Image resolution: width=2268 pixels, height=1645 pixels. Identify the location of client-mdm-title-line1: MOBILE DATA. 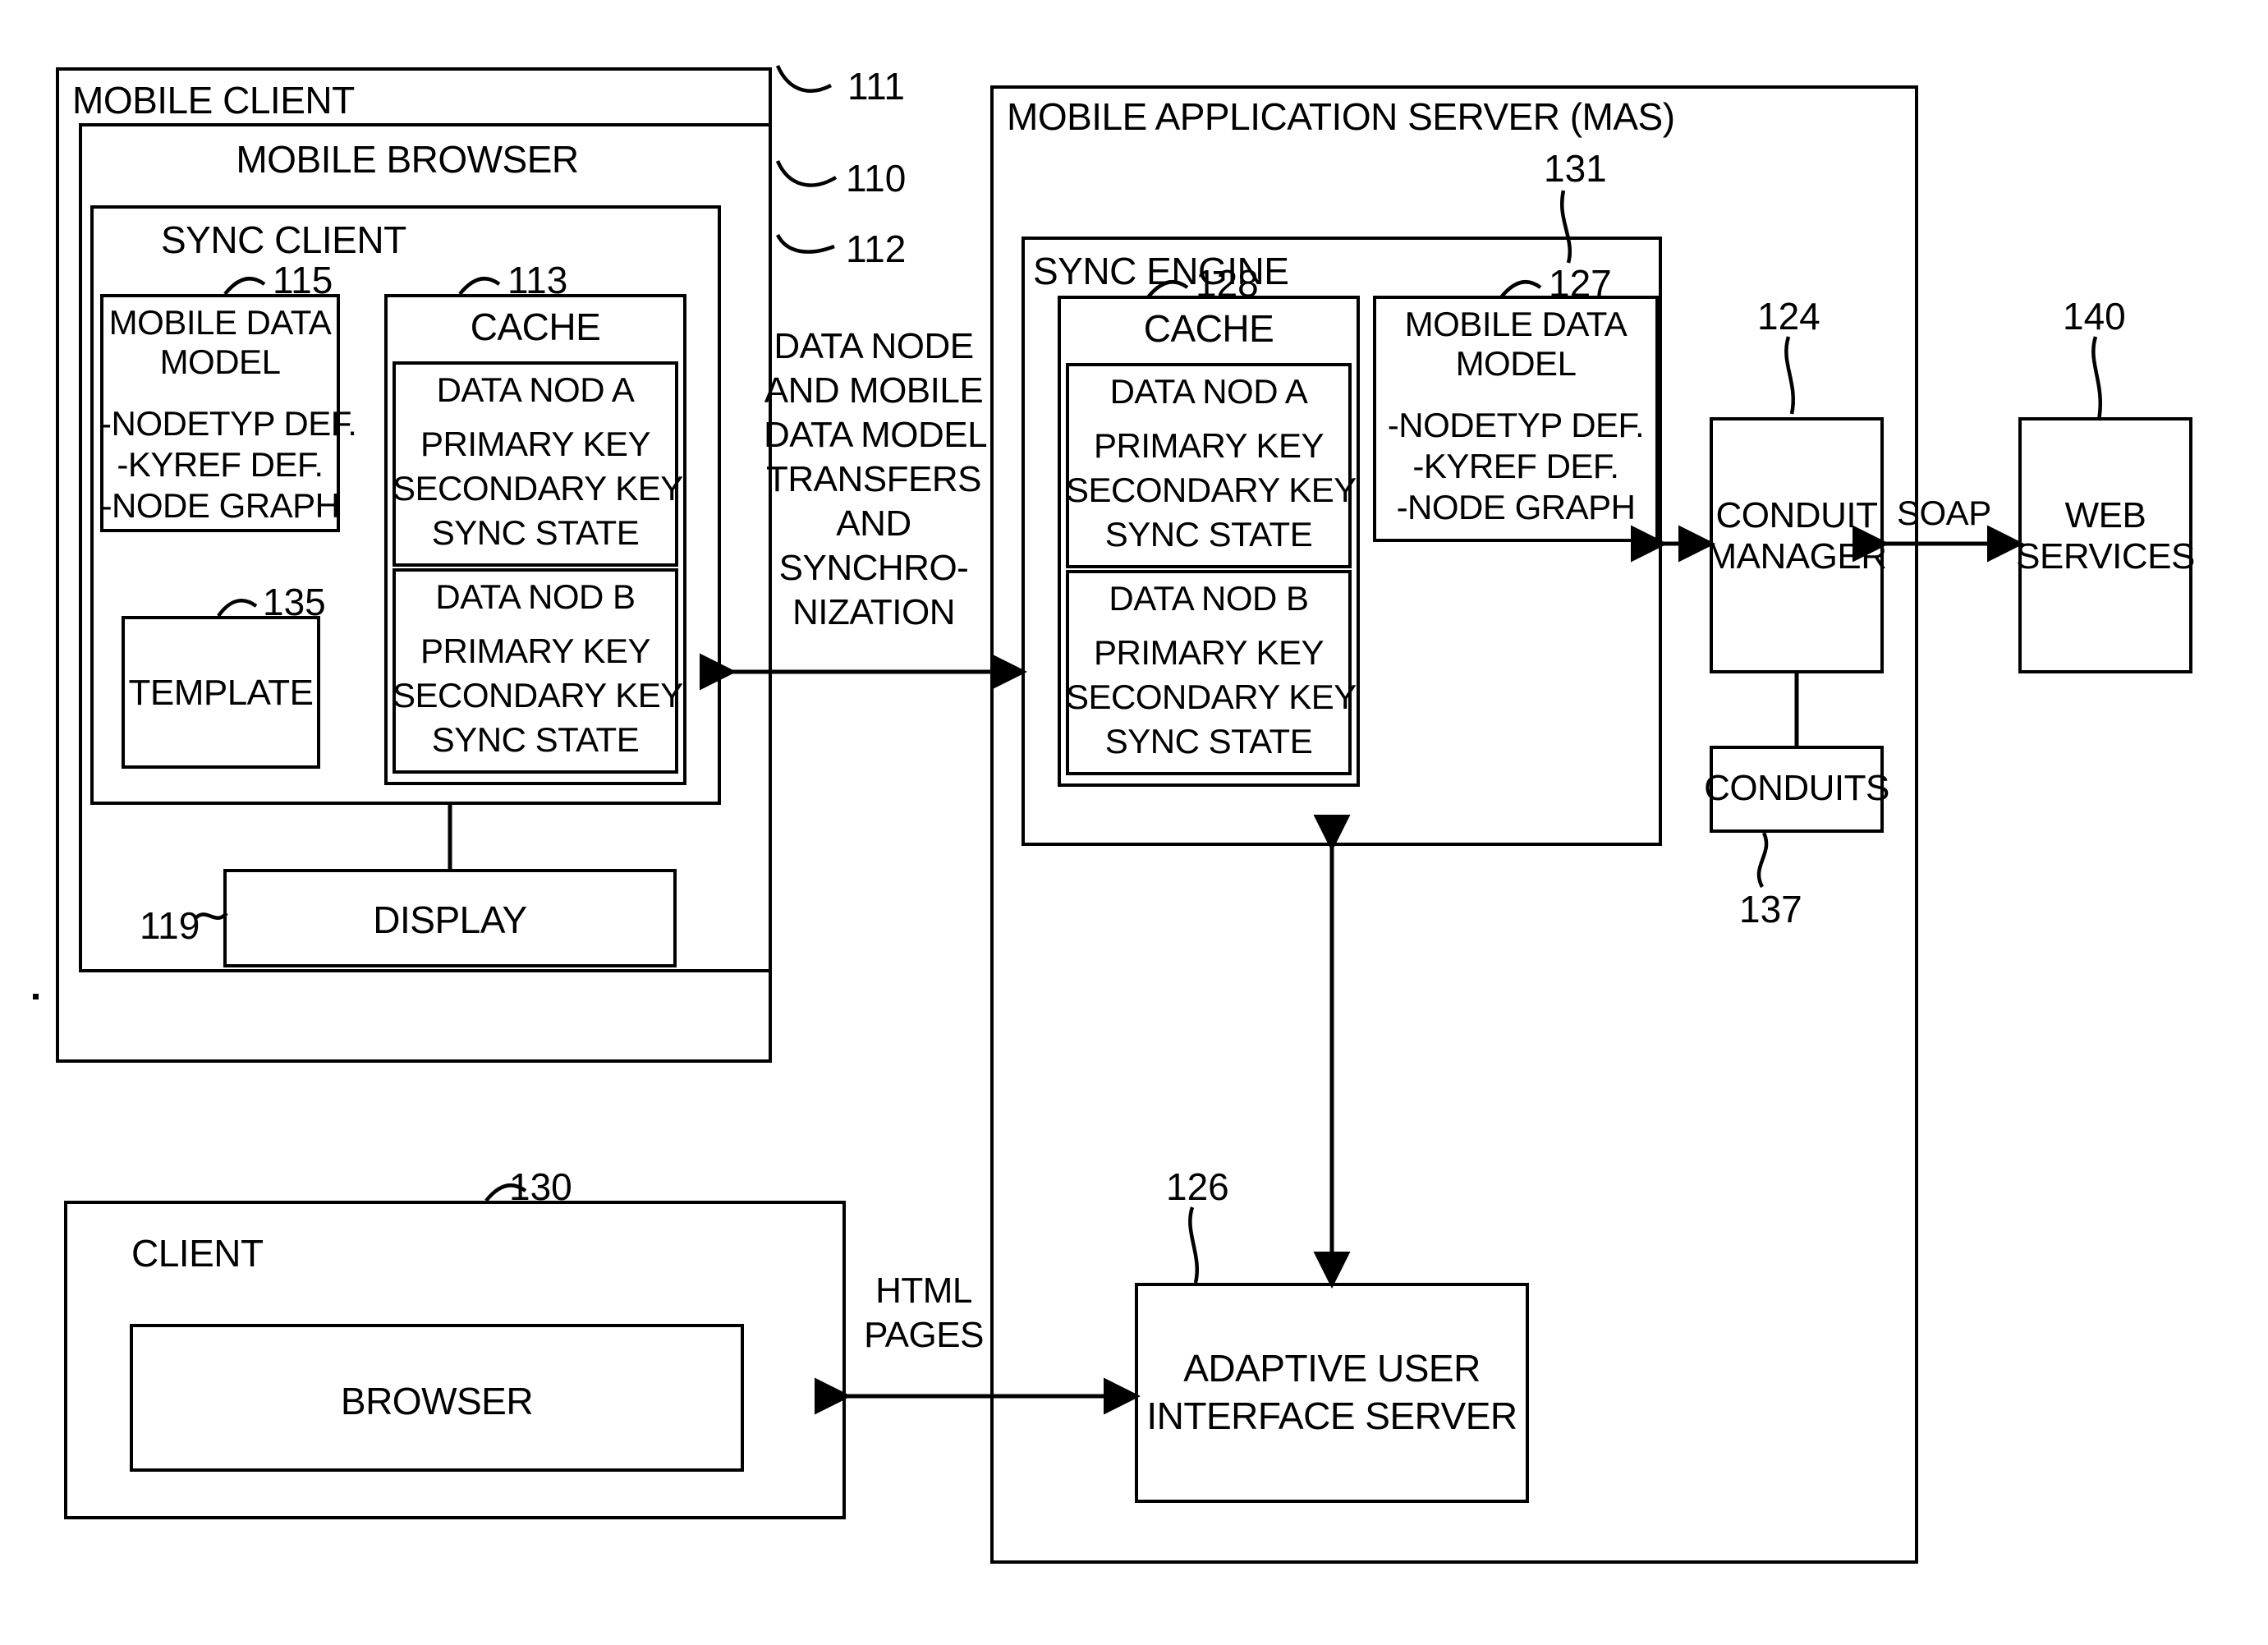
(220, 322).